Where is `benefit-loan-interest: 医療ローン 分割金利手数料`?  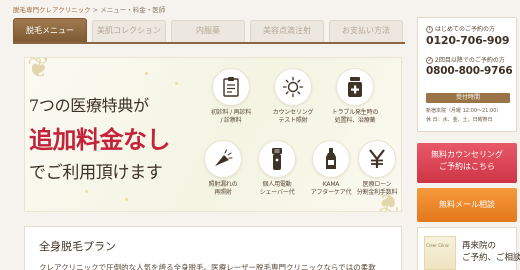
benefit-loan-interest: 医療ローン 分割金利手数料 is located at coordinates (376, 168).